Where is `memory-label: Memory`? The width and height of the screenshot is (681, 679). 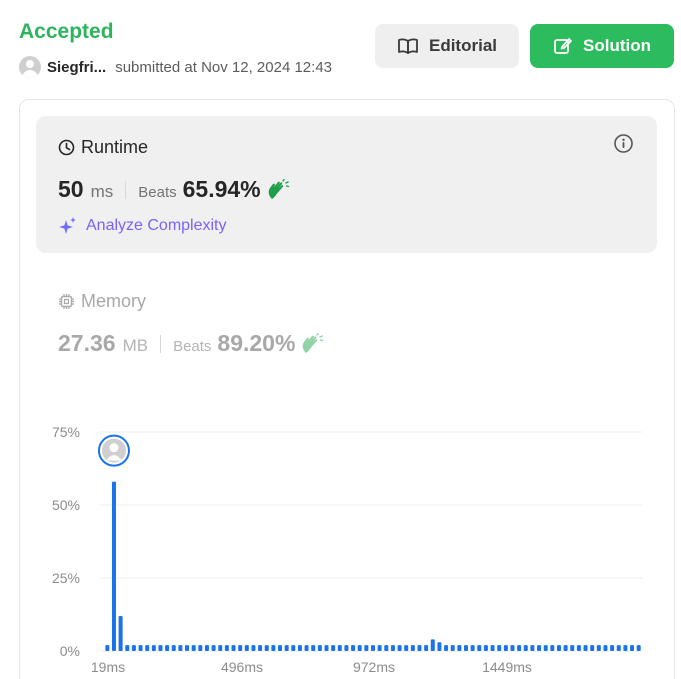 memory-label: Memory is located at coordinates (114, 301).